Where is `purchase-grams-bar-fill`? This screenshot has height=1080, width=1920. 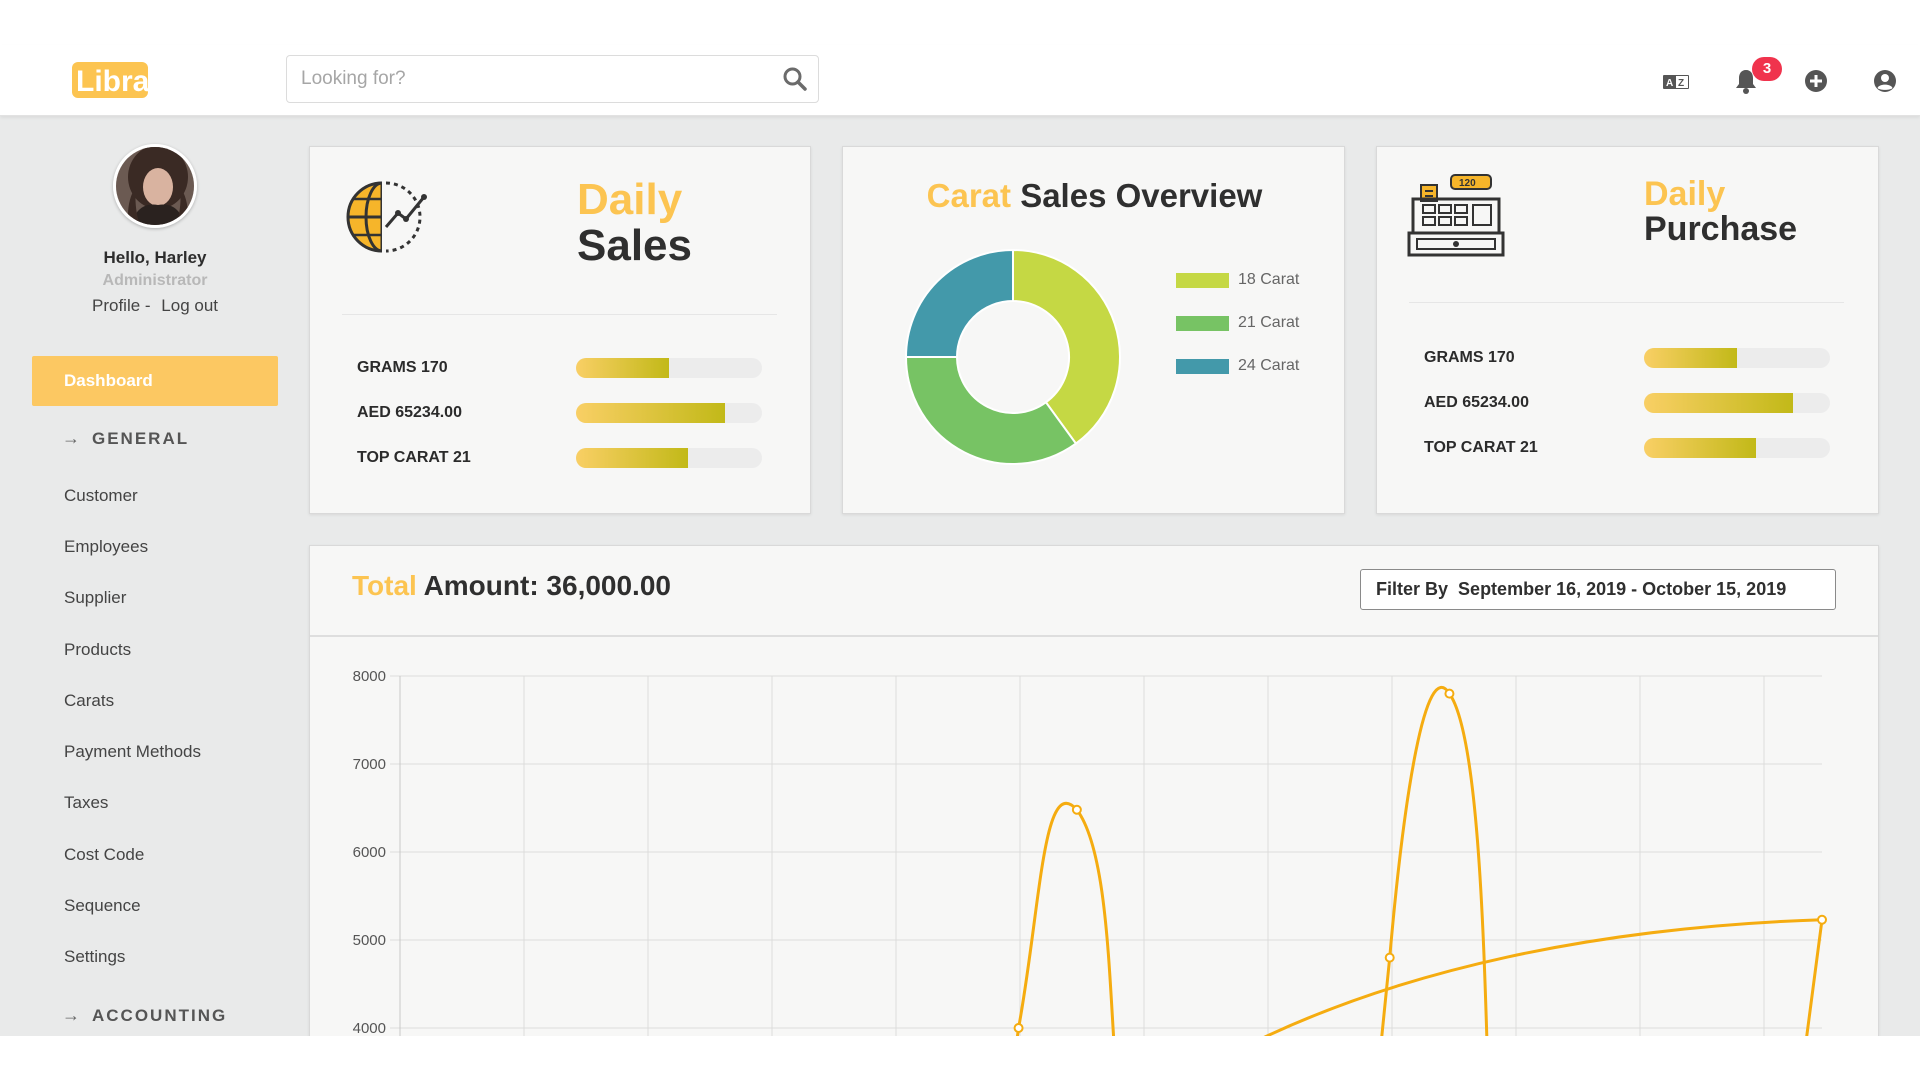
purchase-grams-bar-fill is located at coordinates (1690, 358).